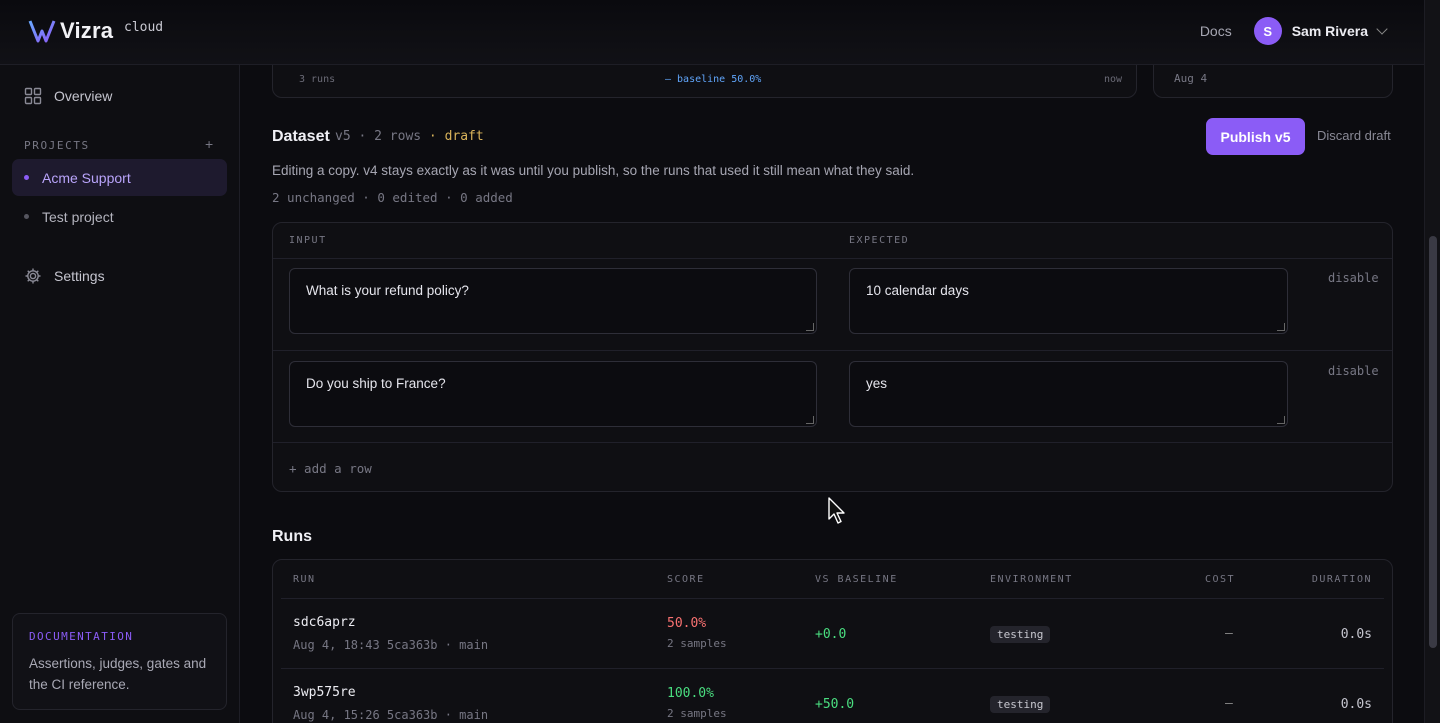 Image resolution: width=1440 pixels, height=723 pixels. What do you see at coordinates (81, 636) in the screenshot?
I see `doc-card-title: DOCUMENTATION` at bounding box center [81, 636].